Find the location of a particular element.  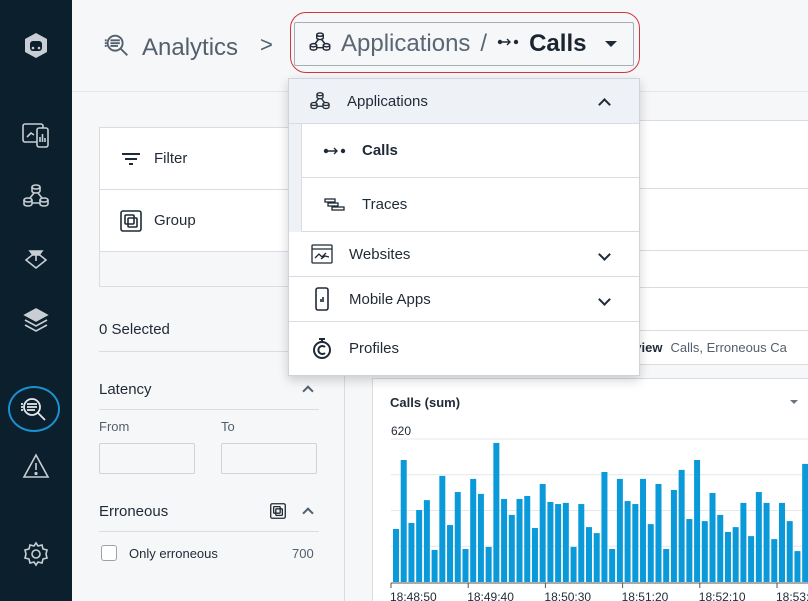

dropdown-item-label: Calls is located at coordinates (380, 150).